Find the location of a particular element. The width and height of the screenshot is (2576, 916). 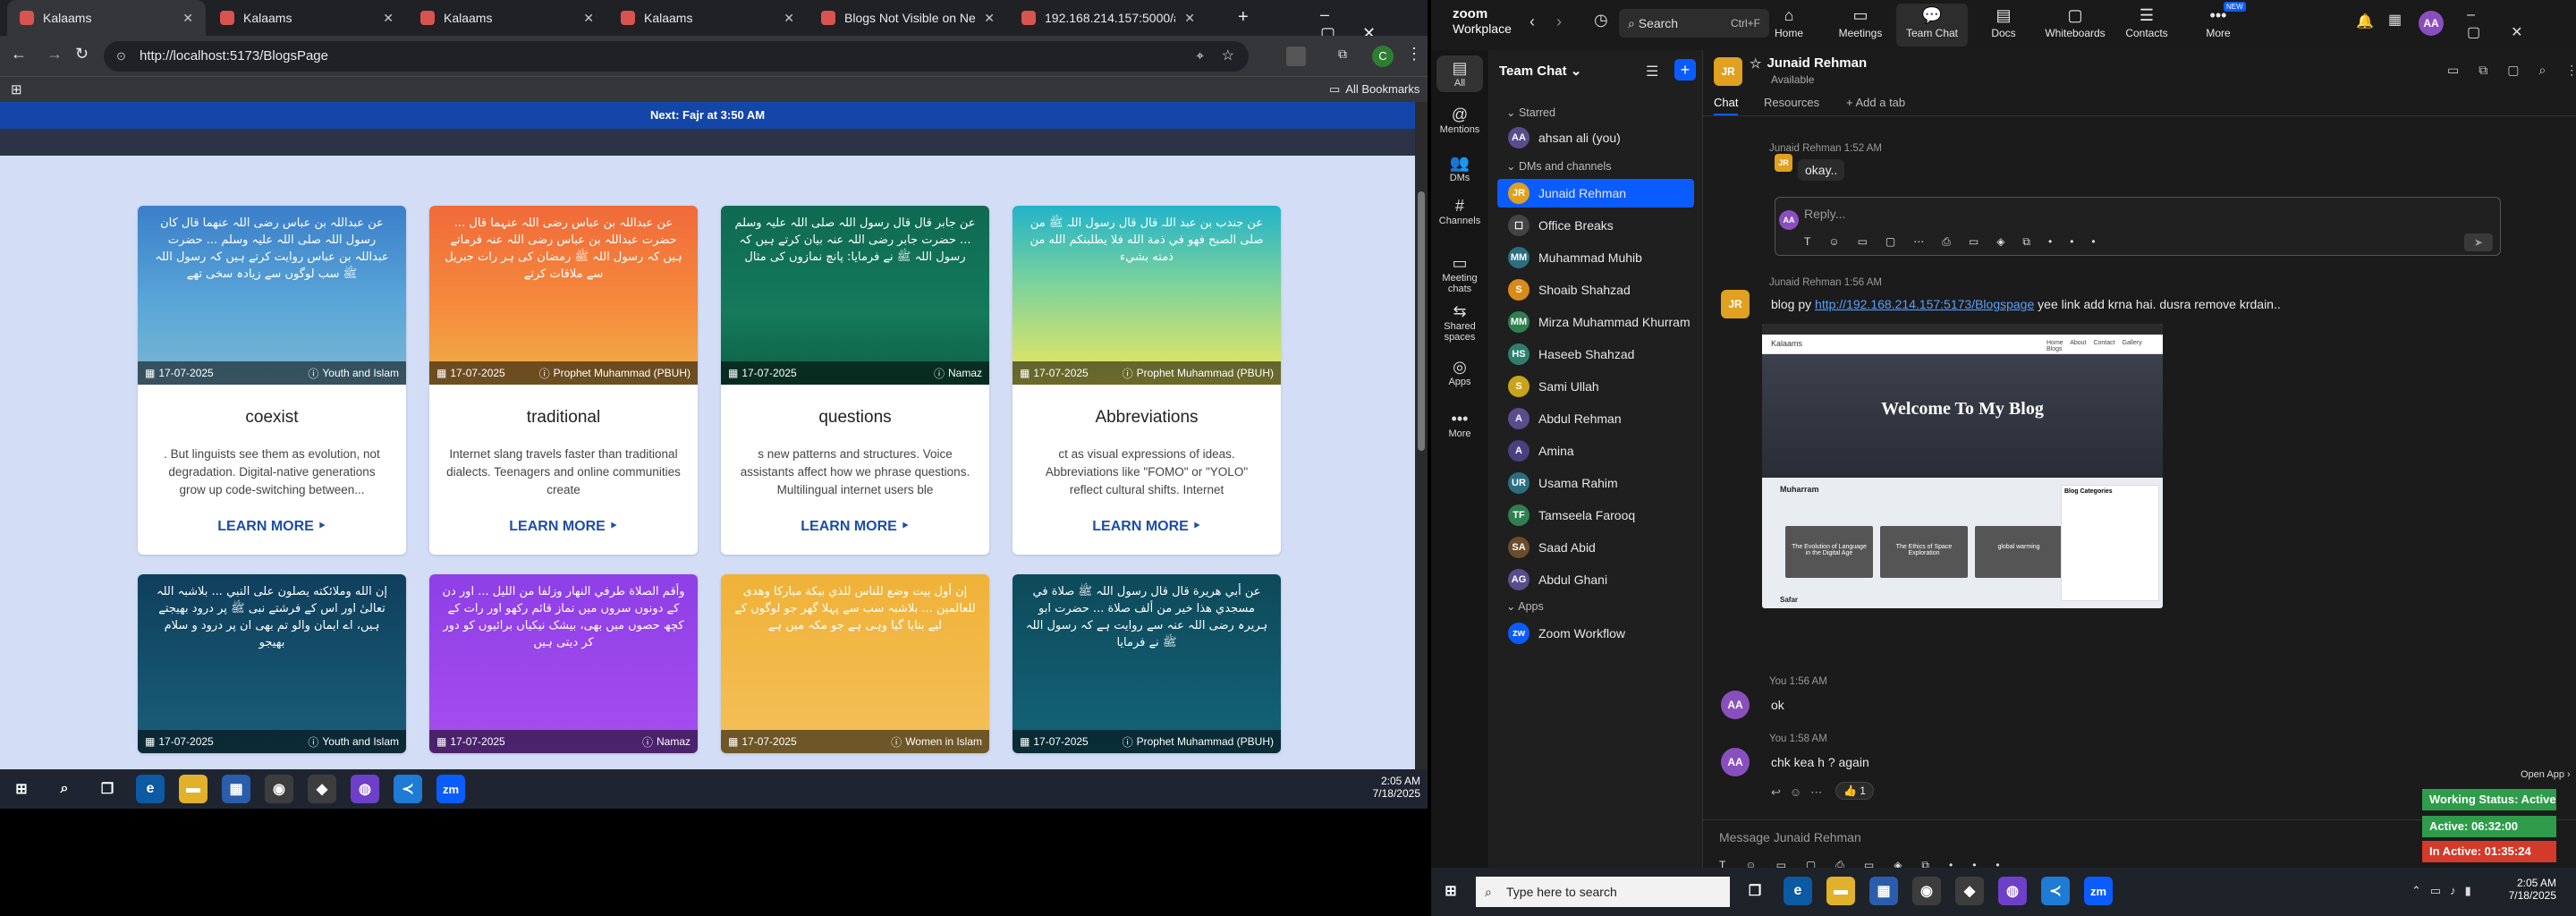

sidebar-meeting-chats: ▭ Meeting chats is located at coordinates (1459, 274).